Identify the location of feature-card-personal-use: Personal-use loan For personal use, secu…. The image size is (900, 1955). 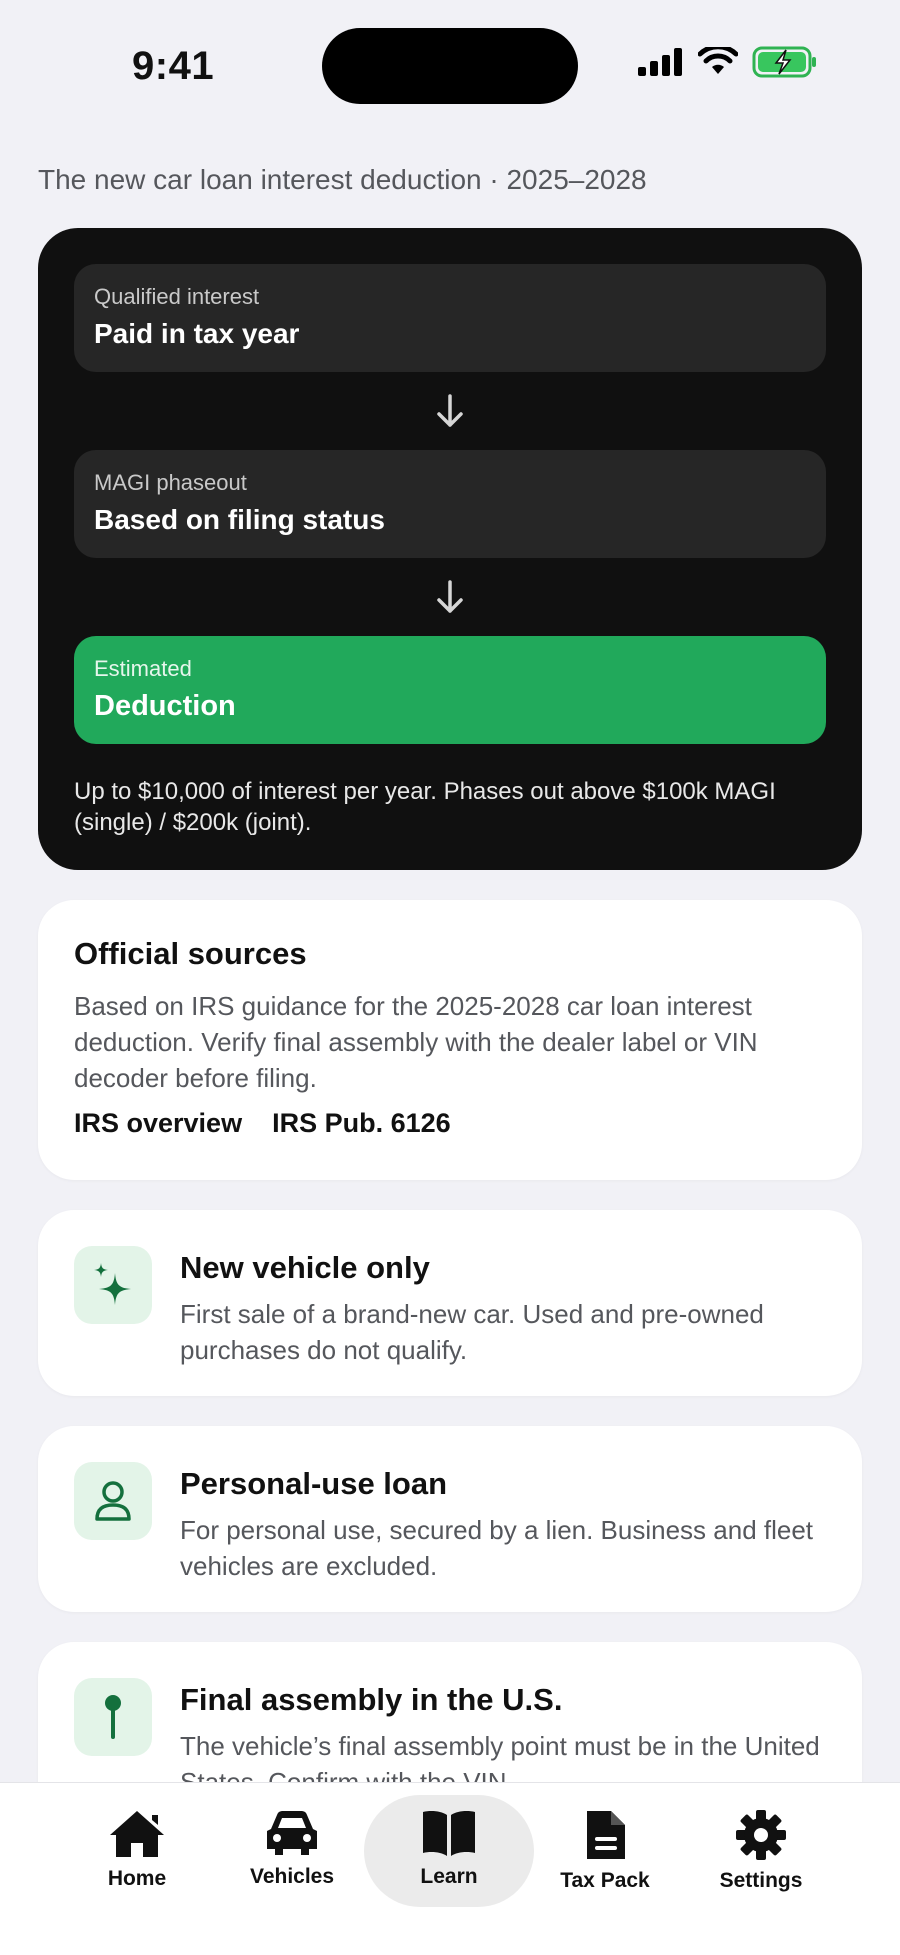
(450, 1519).